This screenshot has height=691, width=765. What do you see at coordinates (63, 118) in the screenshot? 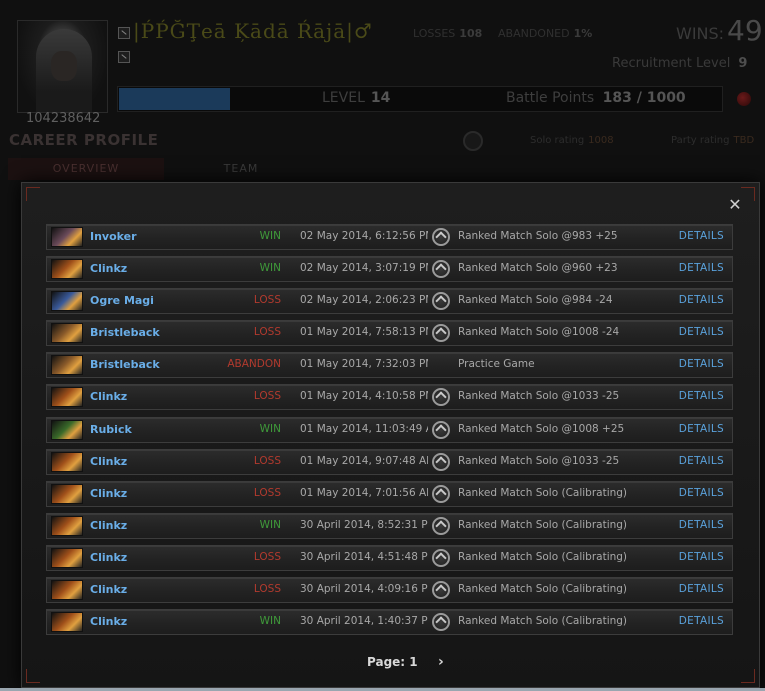
I see `account-id: 104238642` at bounding box center [63, 118].